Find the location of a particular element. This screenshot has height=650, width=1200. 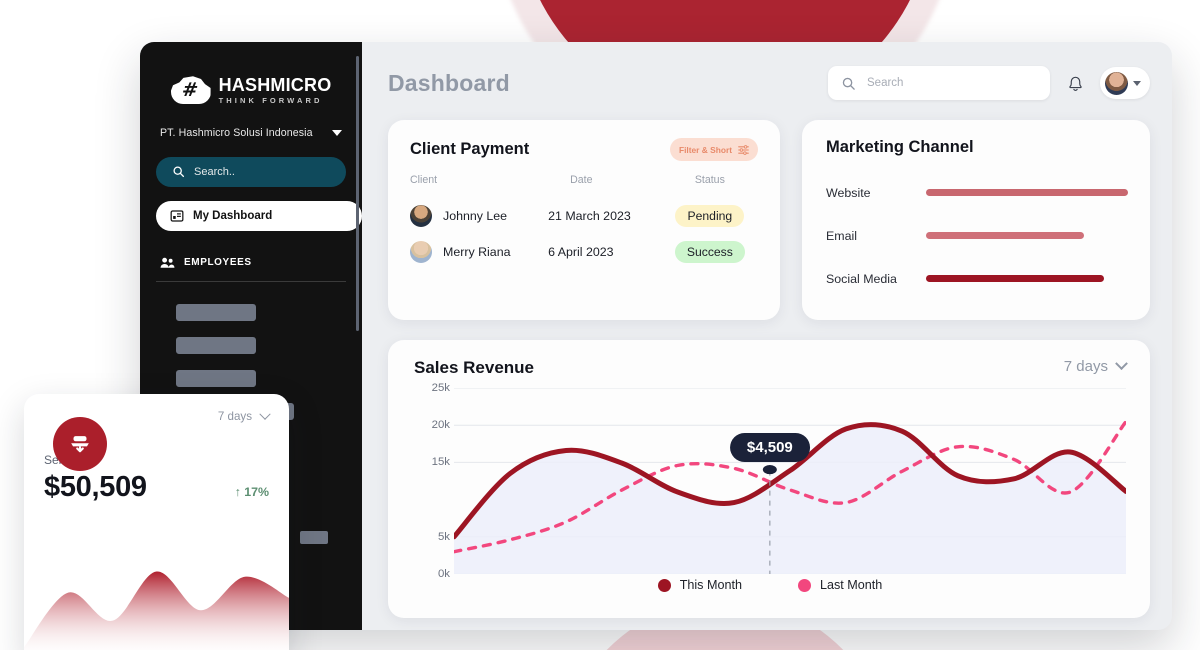

profile-menu is located at coordinates (1125, 83).